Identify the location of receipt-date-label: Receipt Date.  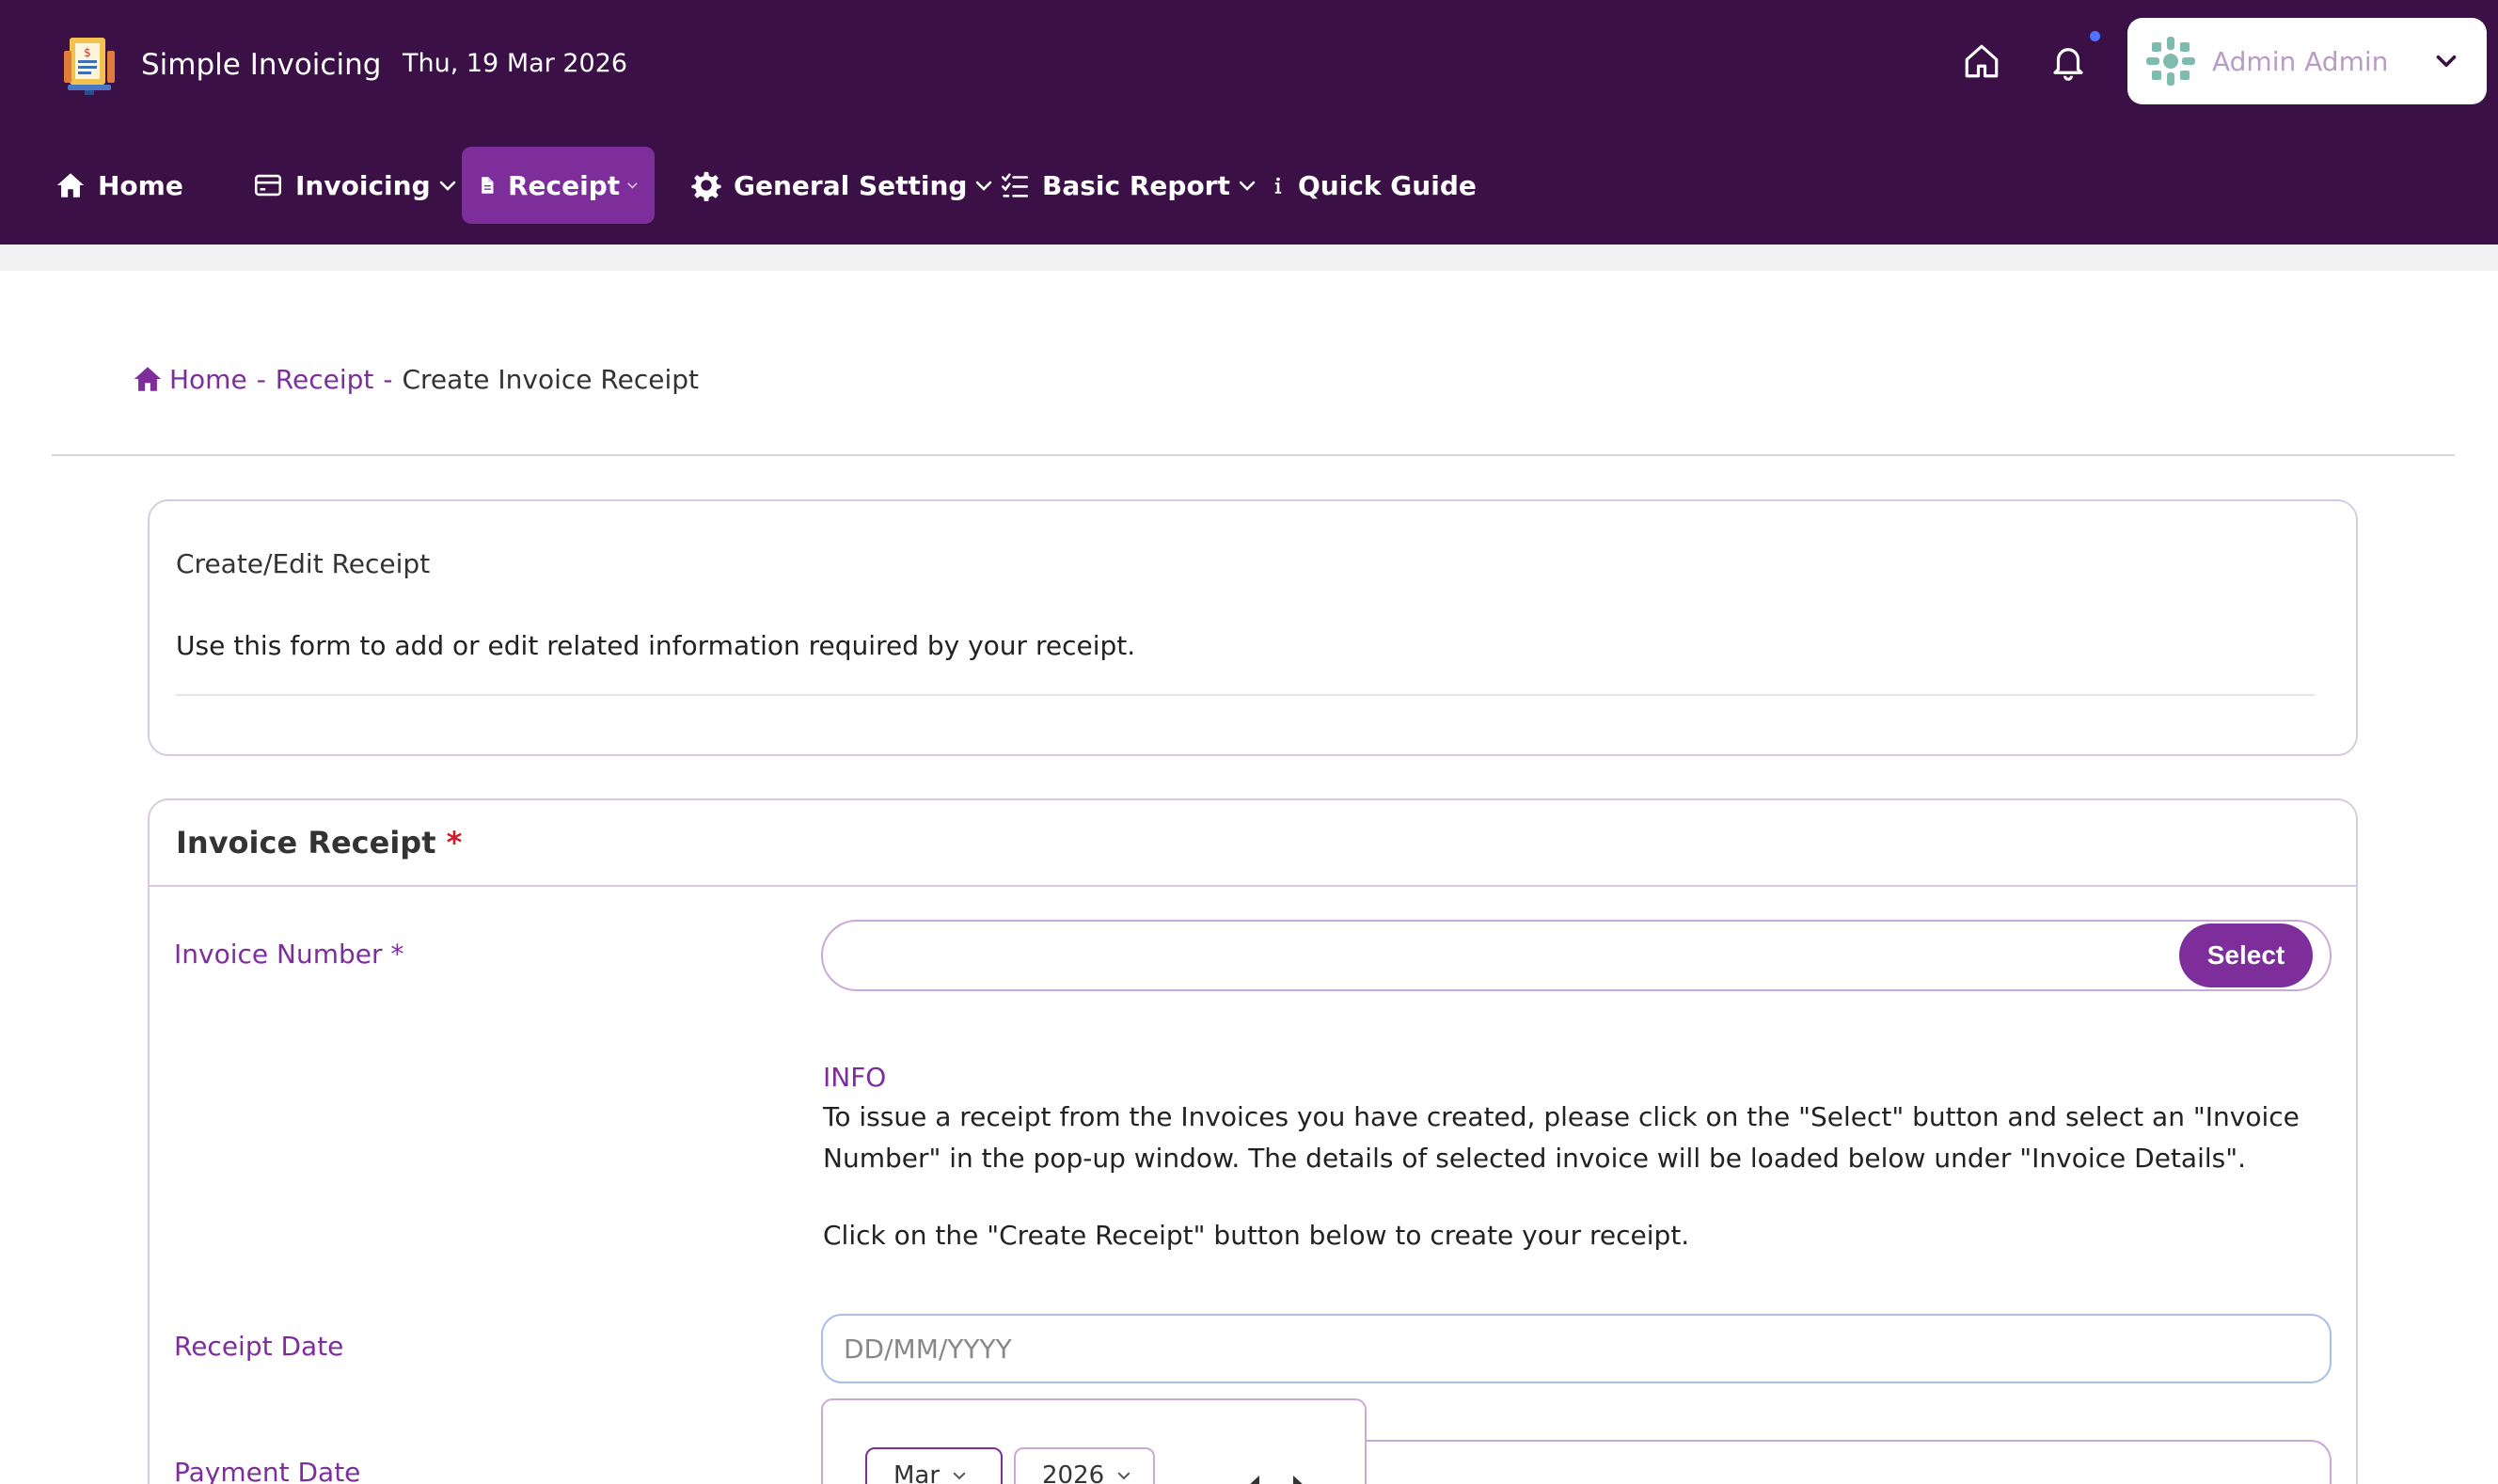
(259, 1346).